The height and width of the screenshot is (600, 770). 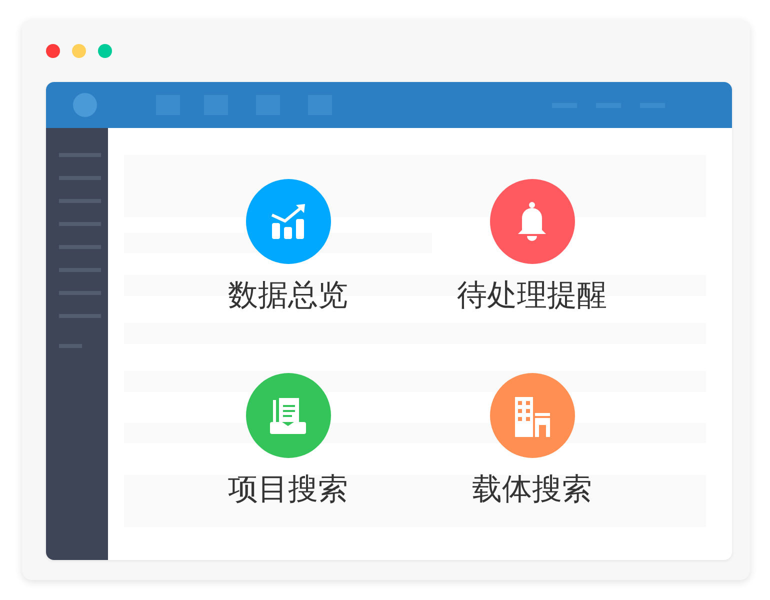 I want to click on feature-label: 数据总览, so click(x=288, y=296).